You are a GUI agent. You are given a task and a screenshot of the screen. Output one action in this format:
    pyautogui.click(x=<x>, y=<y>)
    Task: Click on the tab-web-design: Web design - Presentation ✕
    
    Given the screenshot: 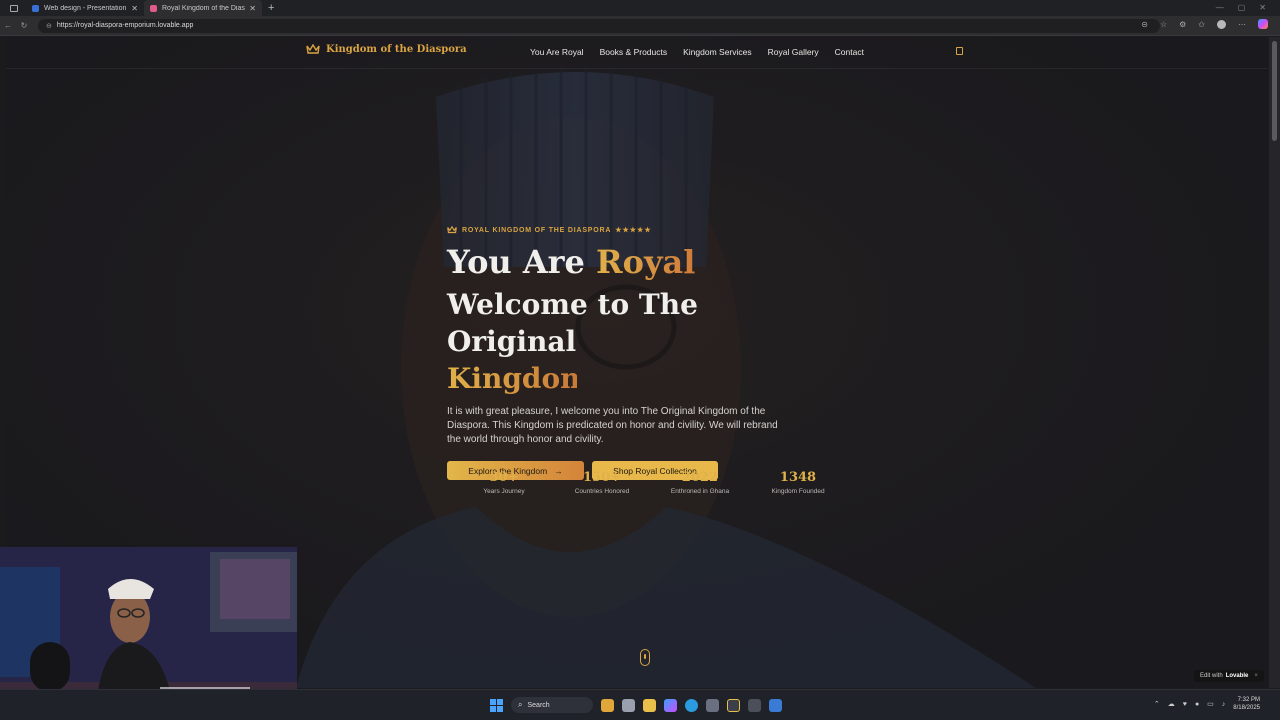 What is the action you would take?
    pyautogui.click(x=85, y=8)
    